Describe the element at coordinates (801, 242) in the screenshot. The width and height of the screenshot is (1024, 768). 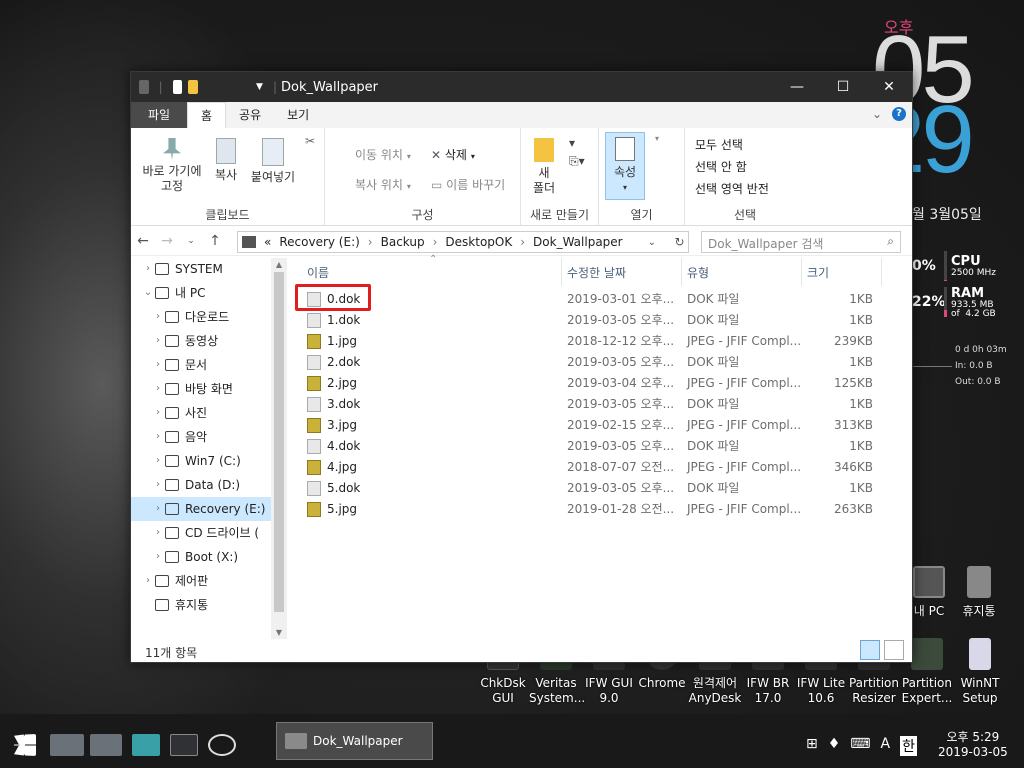
I see `search-input: Dok_Wallpaper 검색 ⌕` at that location.